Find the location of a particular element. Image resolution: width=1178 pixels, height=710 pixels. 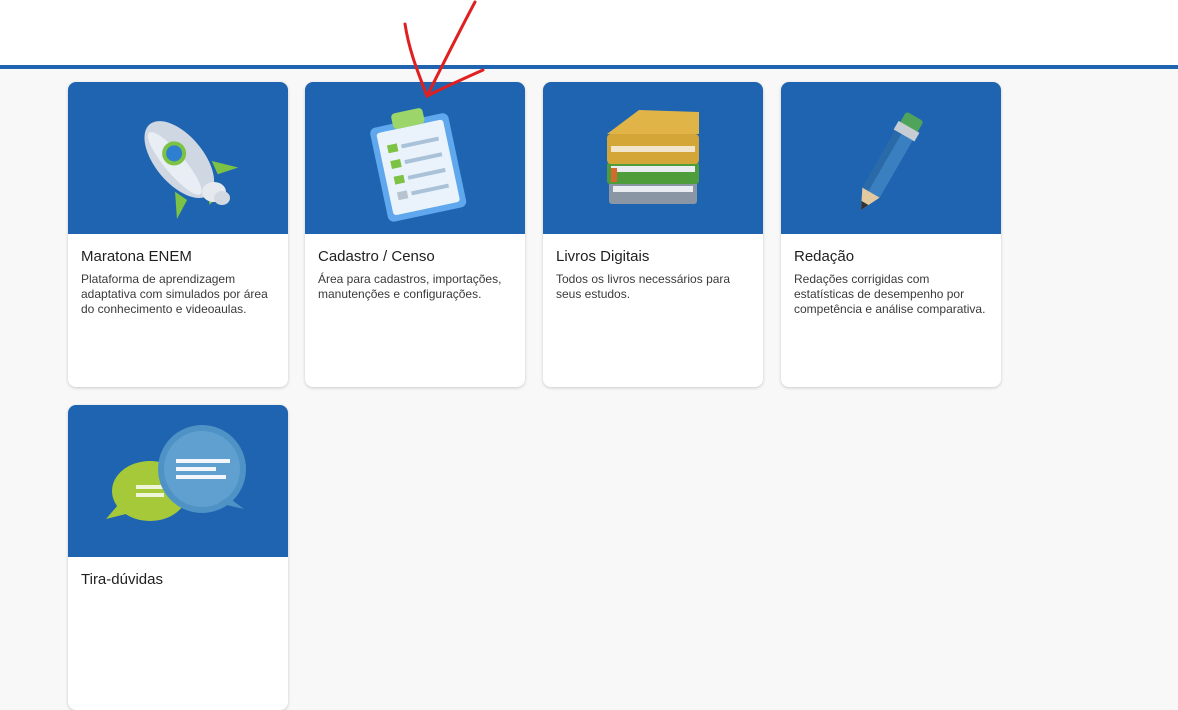

chat-bubbles-icon is located at coordinates (176, 473).